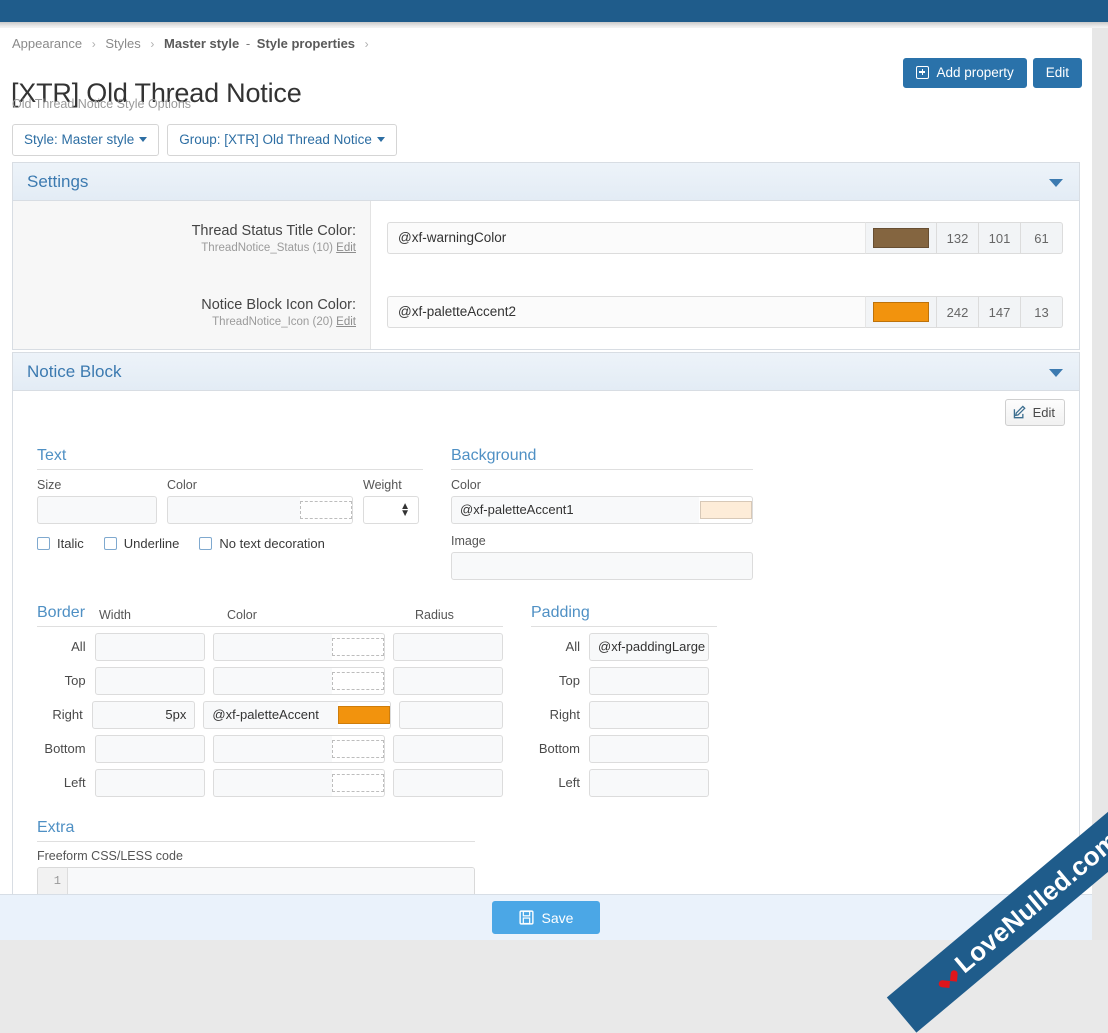 The image size is (1108, 1033). I want to click on property-meta: ThreadNotice_Status (10) Edit, so click(184, 248).